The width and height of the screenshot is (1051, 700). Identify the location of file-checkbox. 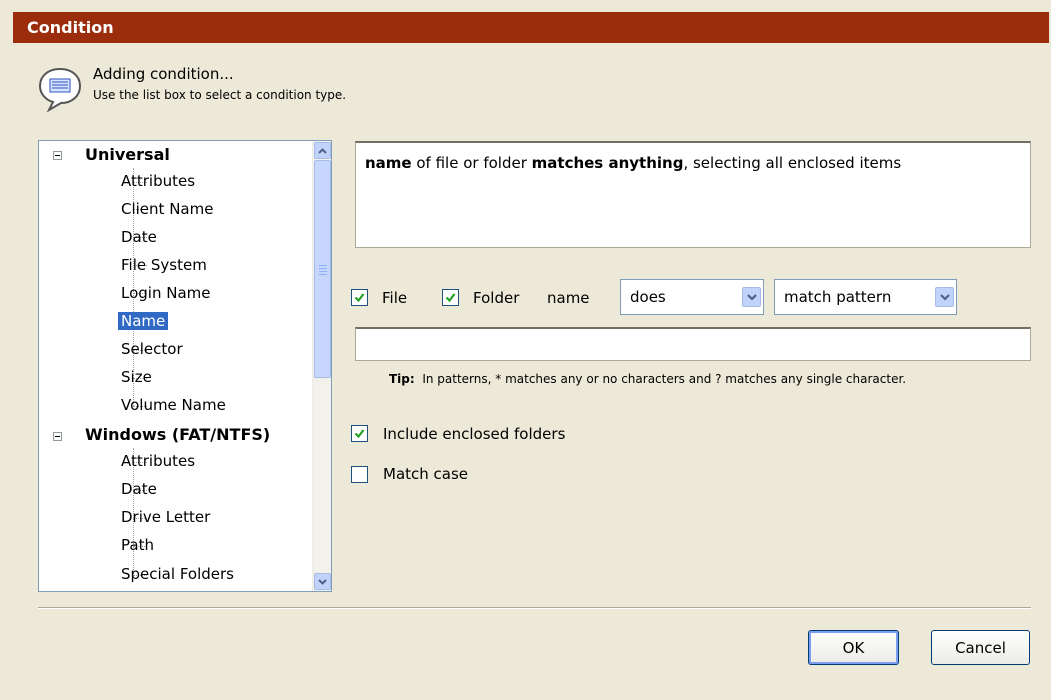
(359, 297).